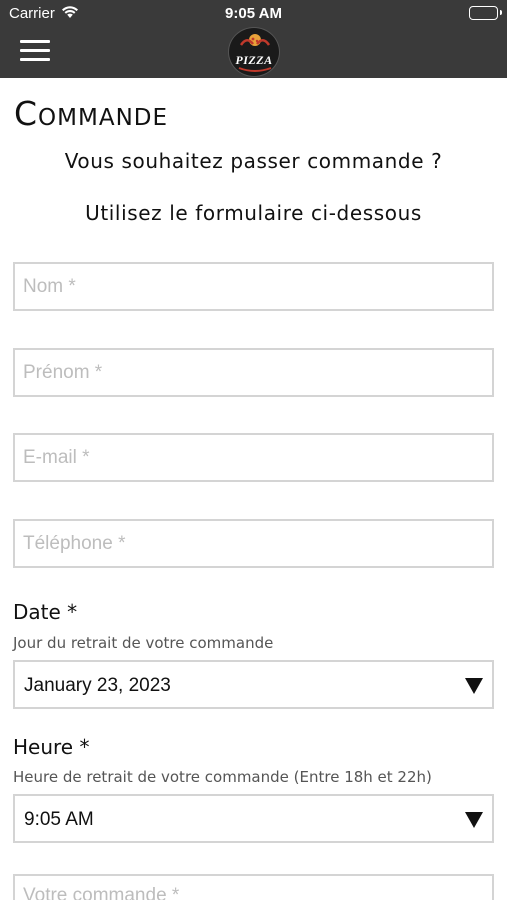 The height and width of the screenshot is (900, 507). I want to click on status-time: 9:05 AM, so click(253, 13).